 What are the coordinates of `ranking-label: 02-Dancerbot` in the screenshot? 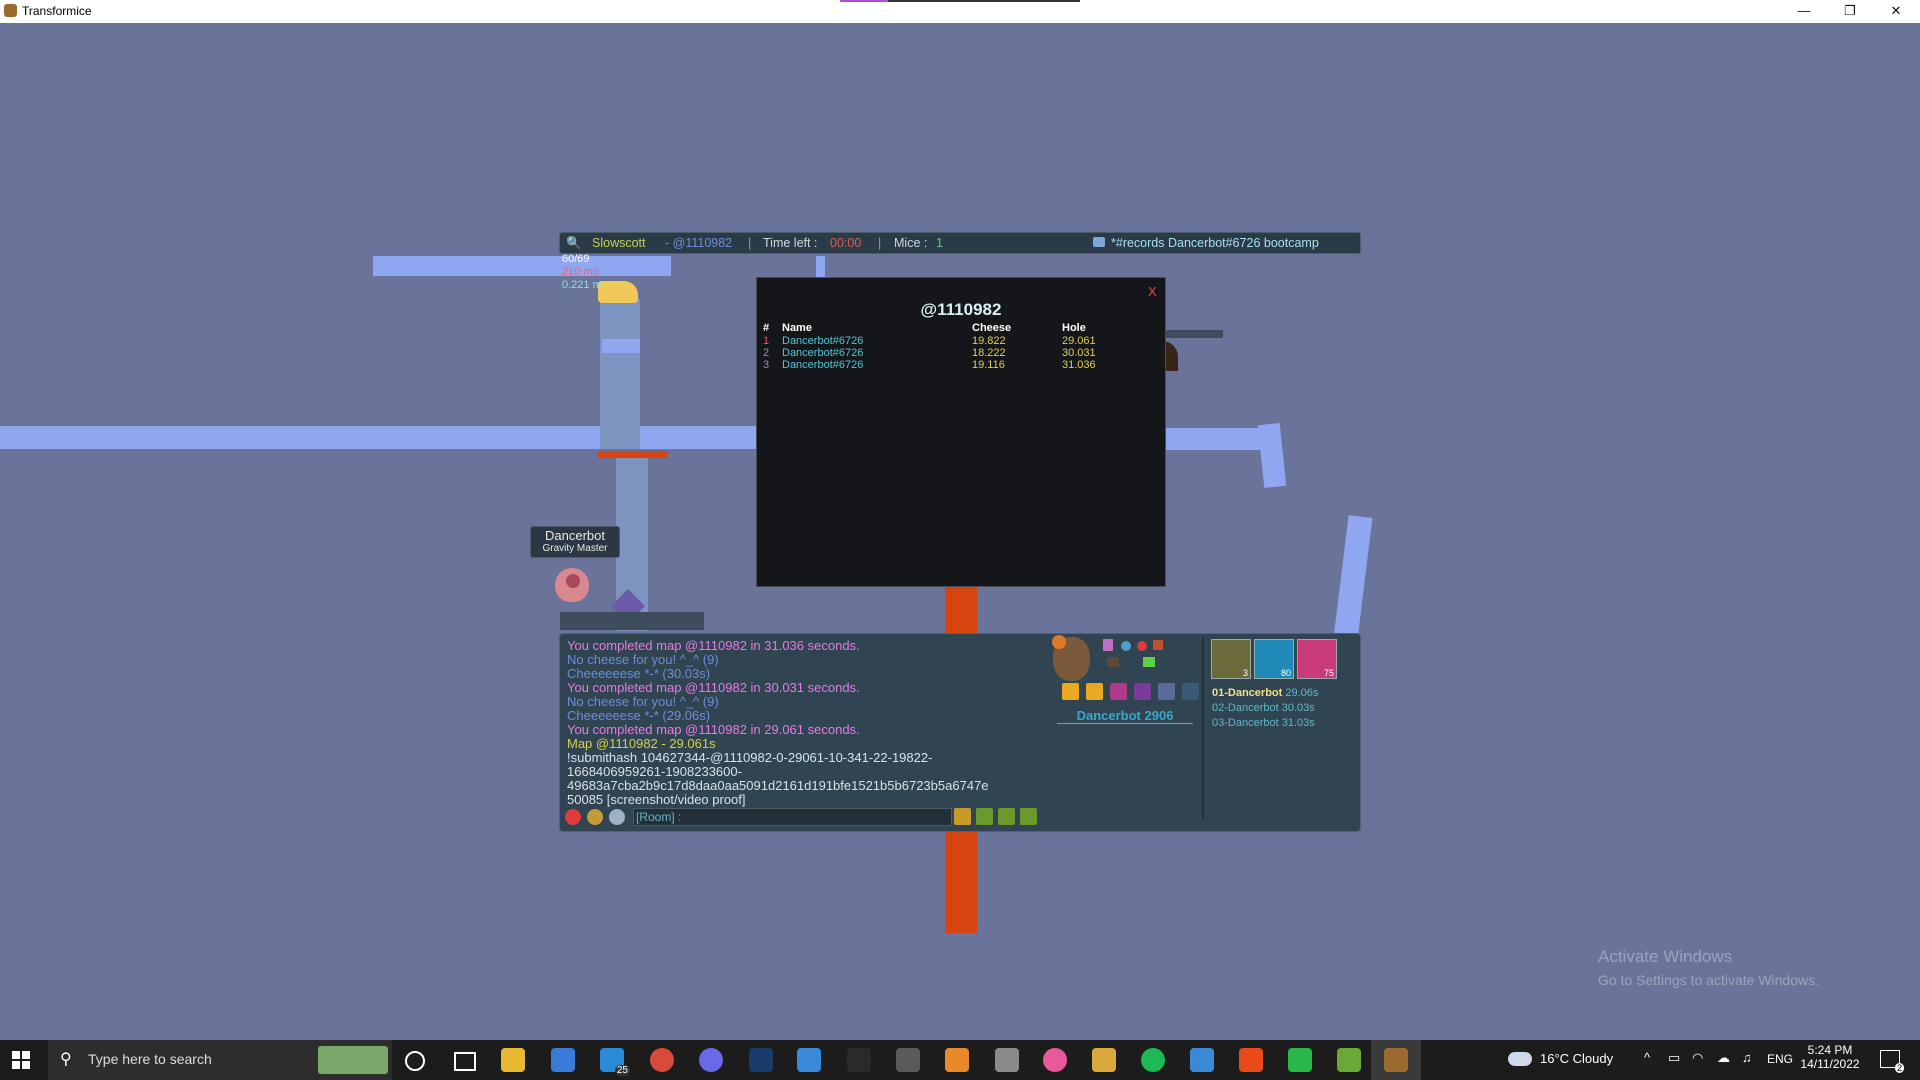 It's located at (1245, 708).